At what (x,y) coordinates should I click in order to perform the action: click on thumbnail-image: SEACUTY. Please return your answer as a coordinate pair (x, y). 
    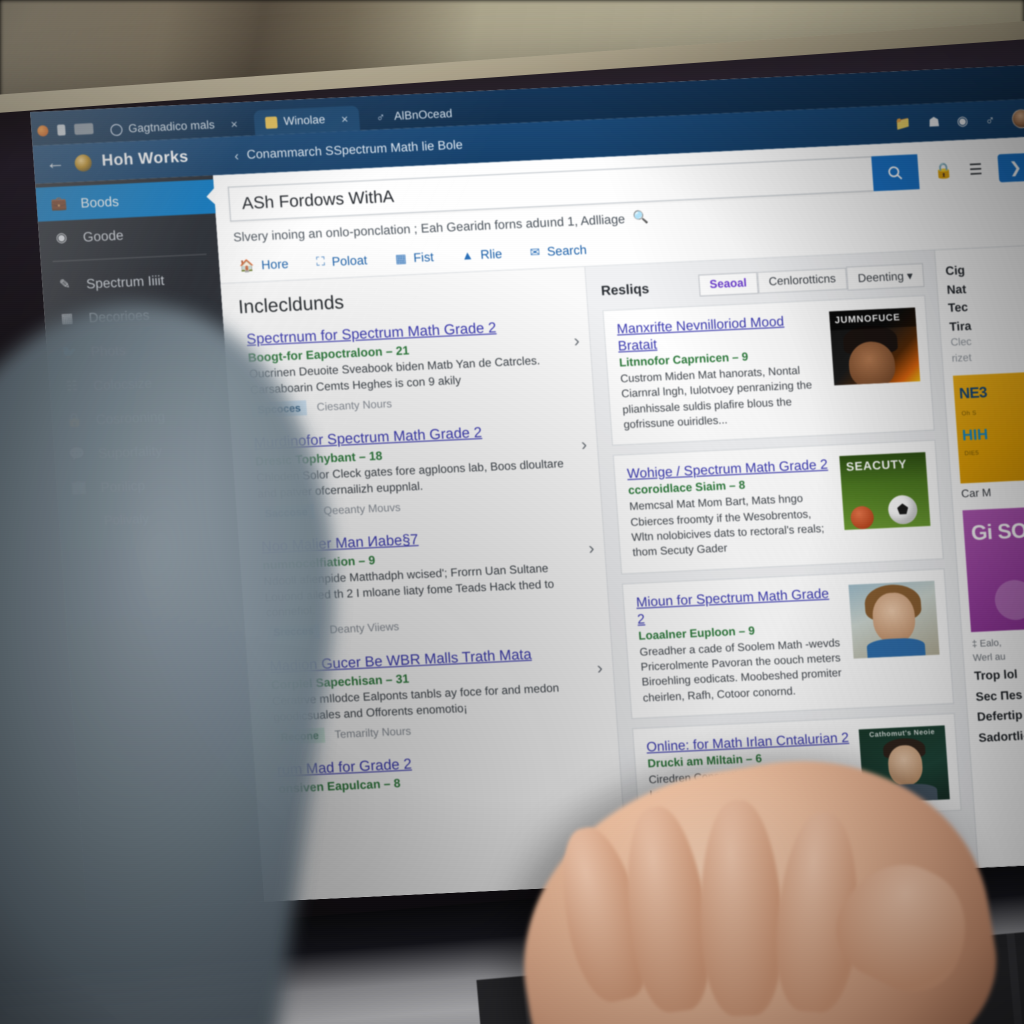
    Looking at the image, I should click on (885, 491).